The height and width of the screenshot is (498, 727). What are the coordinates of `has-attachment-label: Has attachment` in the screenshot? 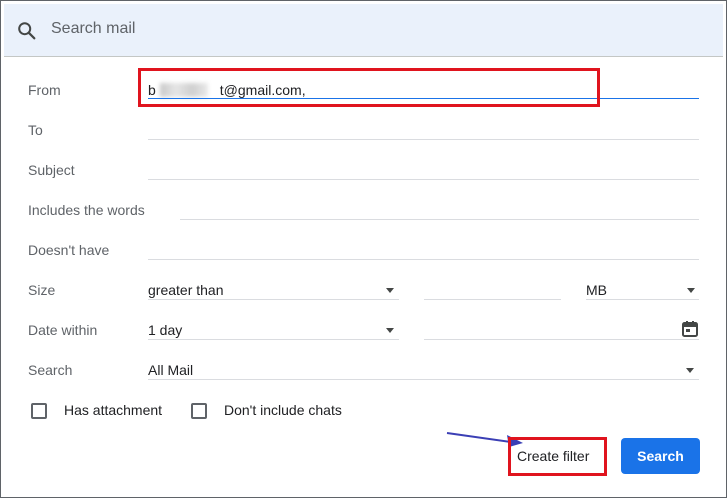 It's located at (113, 410).